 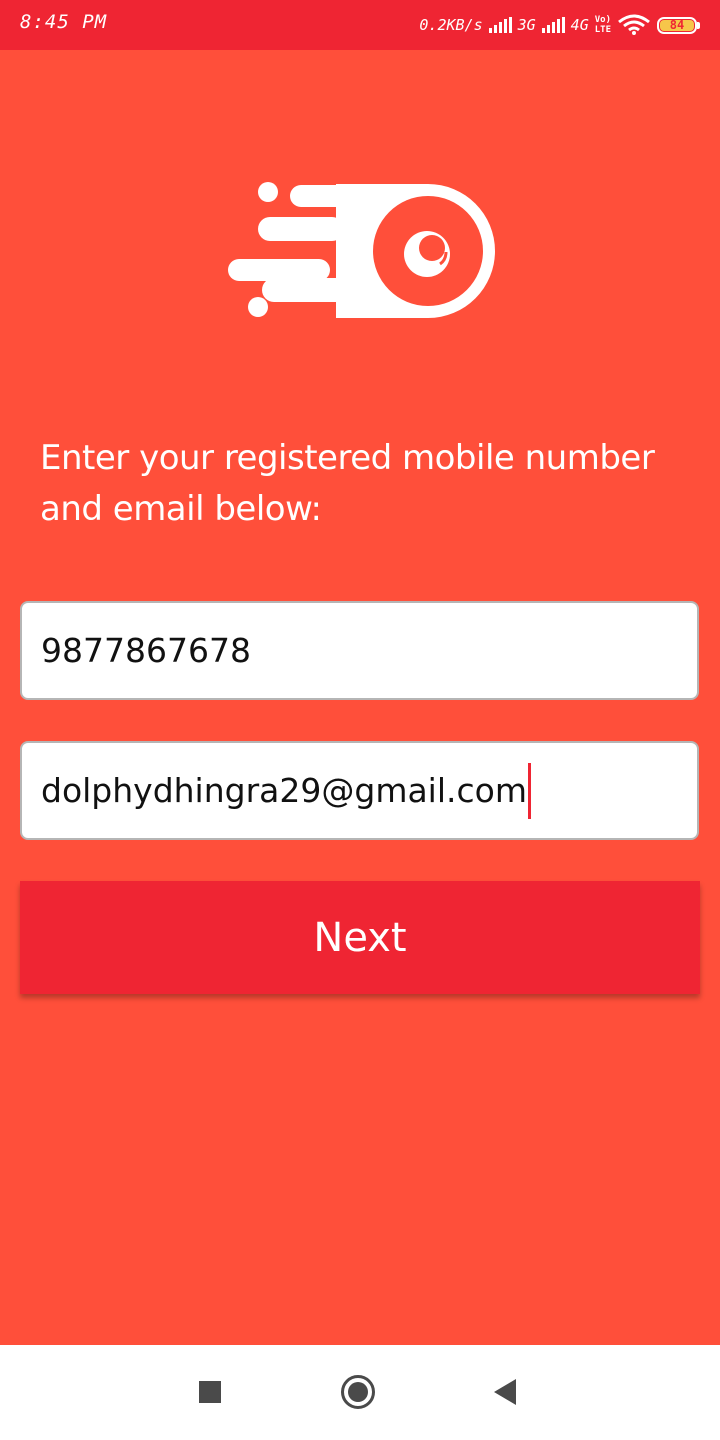 What do you see at coordinates (602, 20) in the screenshot?
I see `volte-top: Vo)` at bounding box center [602, 20].